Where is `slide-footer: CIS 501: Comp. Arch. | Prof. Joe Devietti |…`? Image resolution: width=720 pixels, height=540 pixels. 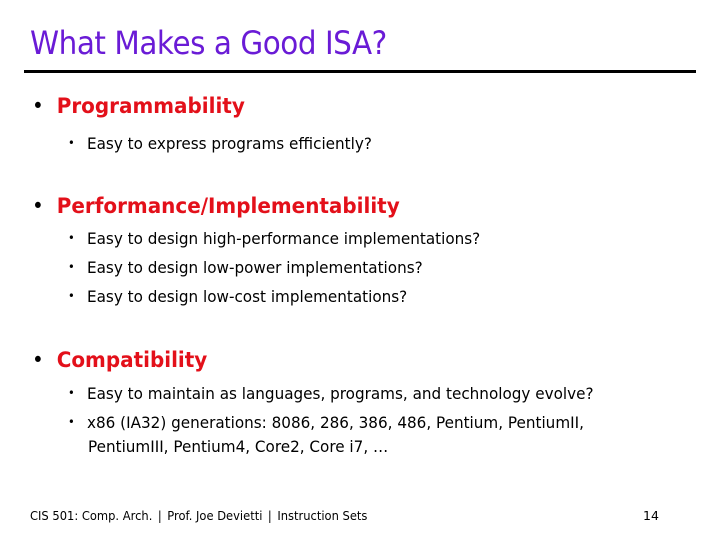 slide-footer: CIS 501: Comp. Arch. | Prof. Joe Devietti |… is located at coordinates (198, 515).